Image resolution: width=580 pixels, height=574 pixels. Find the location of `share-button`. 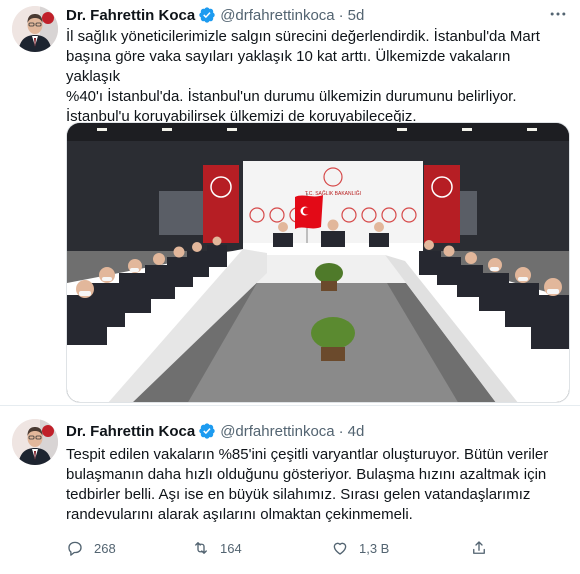

share-button is located at coordinates (484, 548).